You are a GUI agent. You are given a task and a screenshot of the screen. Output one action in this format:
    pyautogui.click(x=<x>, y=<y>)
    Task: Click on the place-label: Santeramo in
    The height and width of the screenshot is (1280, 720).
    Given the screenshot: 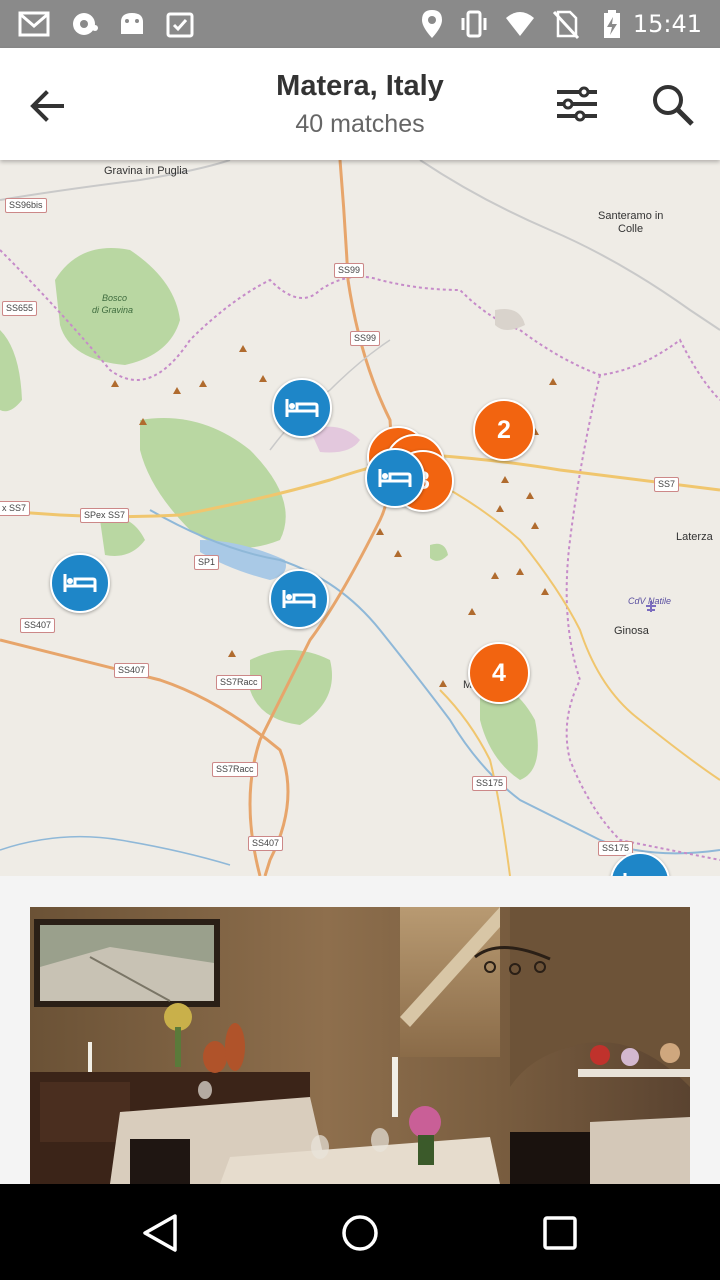 What is the action you would take?
    pyautogui.click(x=631, y=216)
    